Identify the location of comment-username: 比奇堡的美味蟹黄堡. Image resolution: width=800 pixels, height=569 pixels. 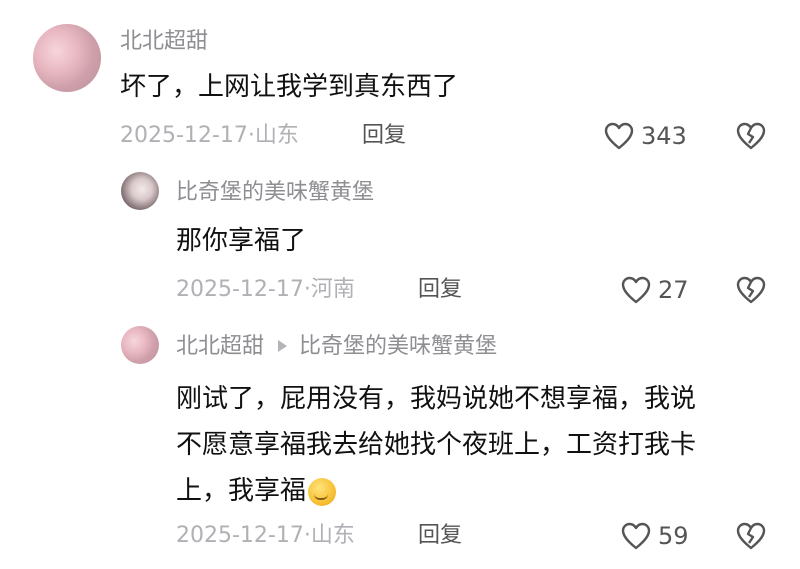
(275, 193).